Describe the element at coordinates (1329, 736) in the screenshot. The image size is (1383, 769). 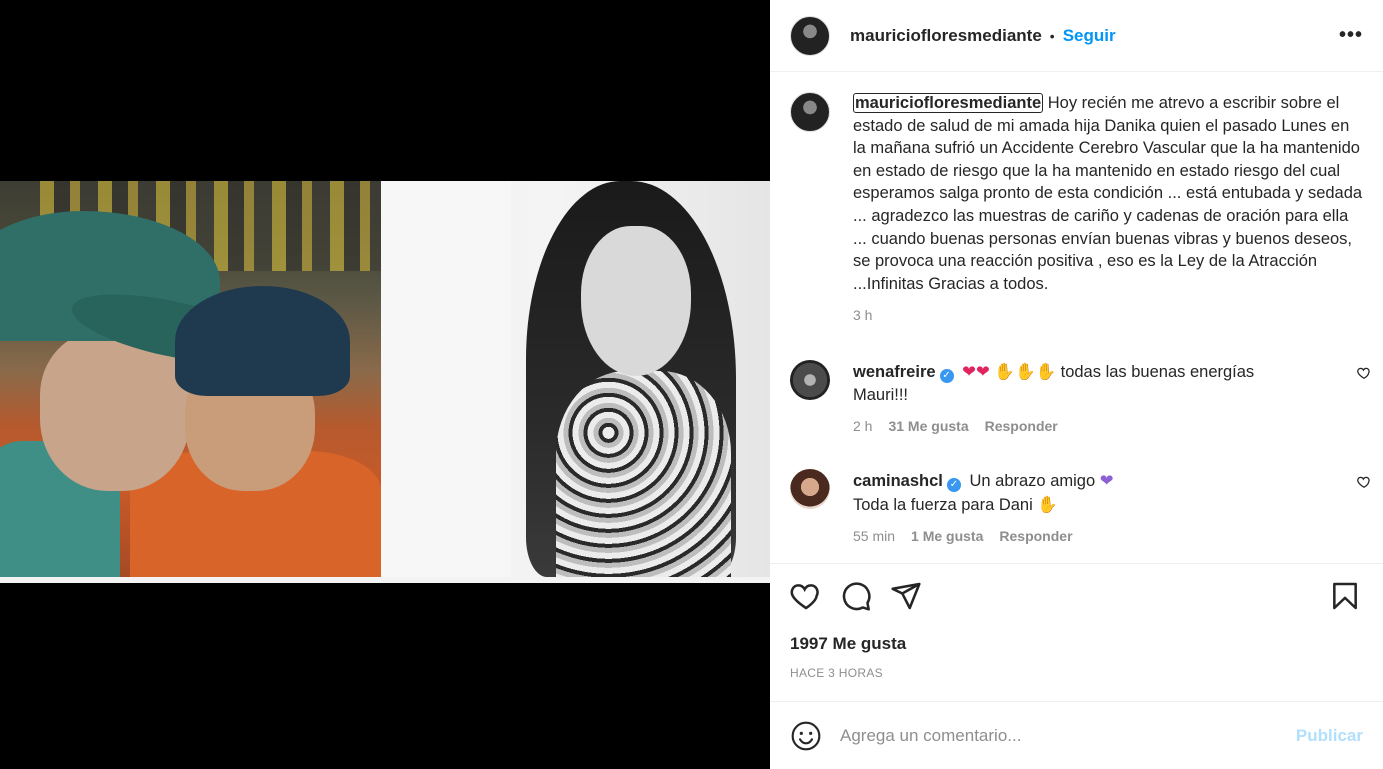
I see `publish-button: Publicar` at that location.